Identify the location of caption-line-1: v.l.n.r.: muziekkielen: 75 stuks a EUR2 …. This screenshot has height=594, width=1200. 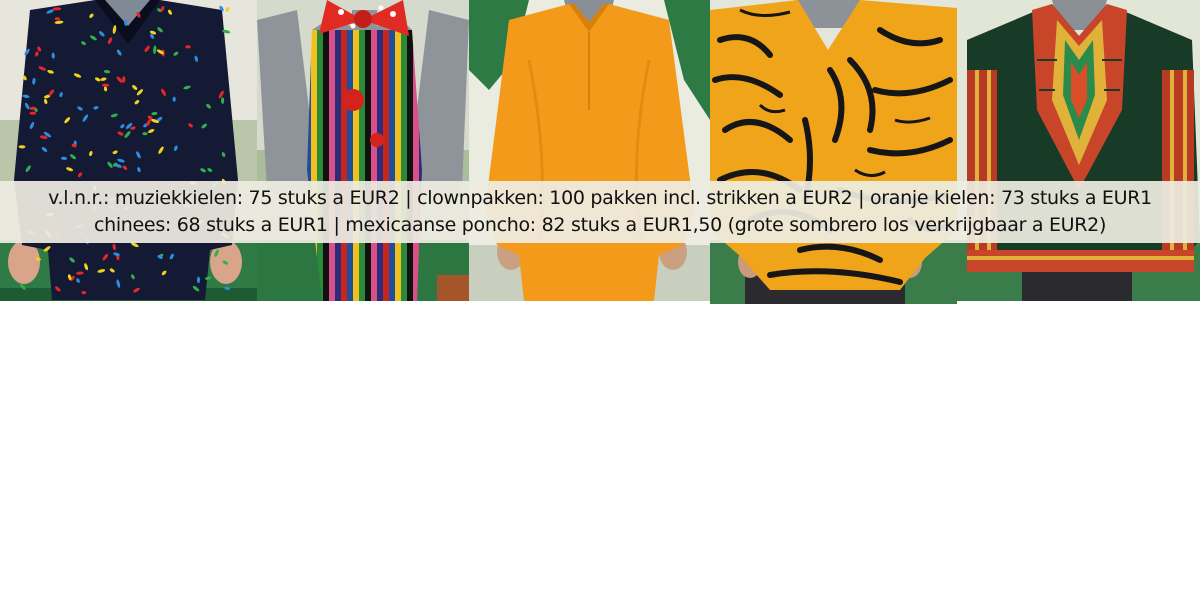
(600, 198).